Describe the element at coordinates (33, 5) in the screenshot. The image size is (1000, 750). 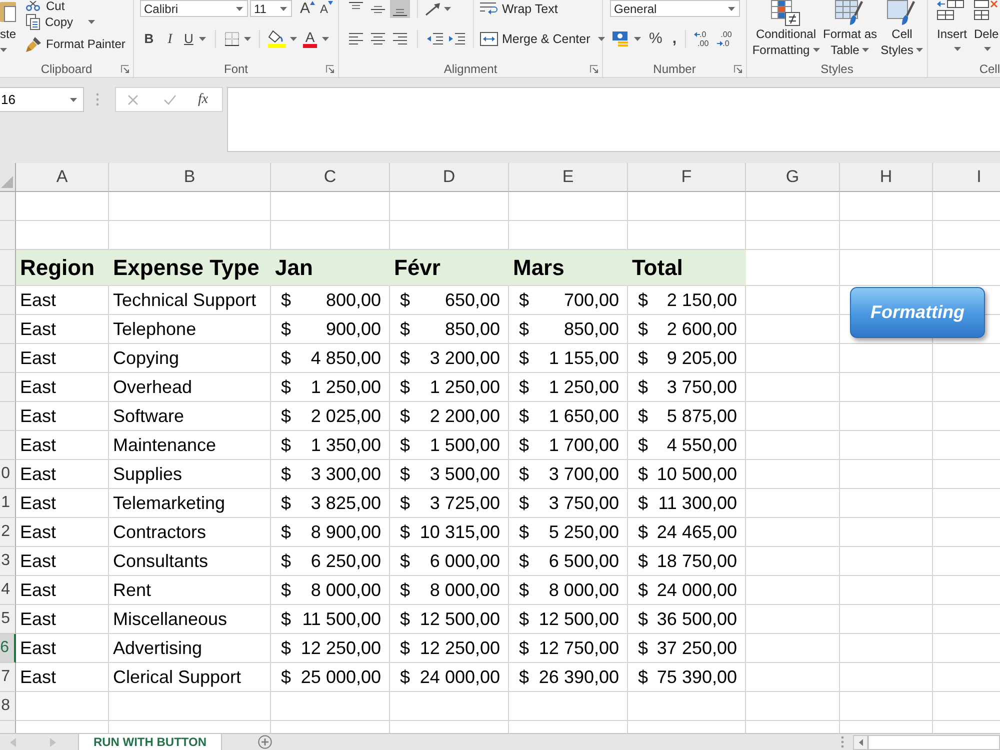
I see `scissors-icon` at that location.